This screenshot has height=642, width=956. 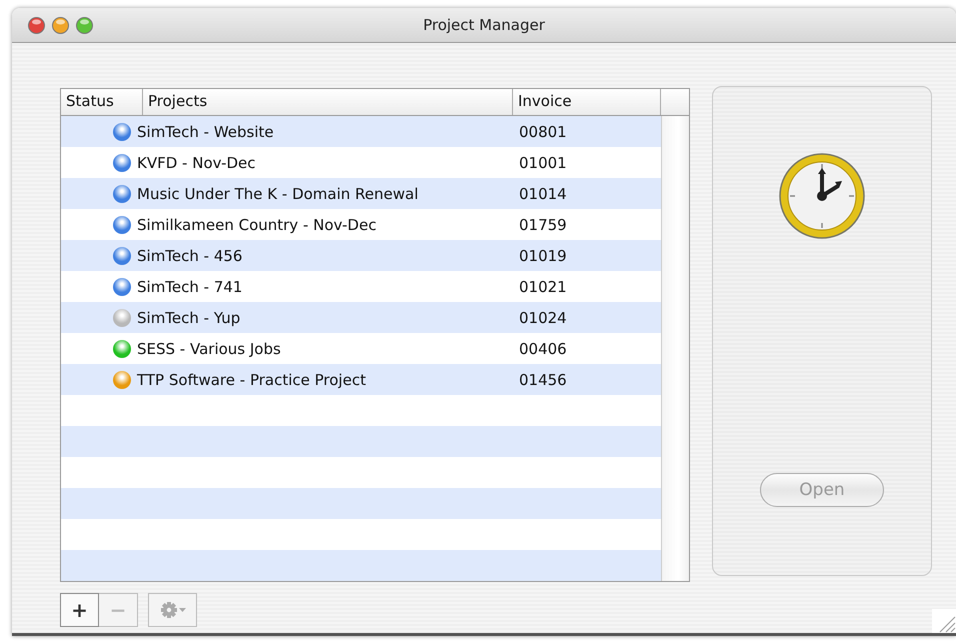 I want to click on table-row: Similkameen Country - Nov-Dec 01759, so click(x=361, y=224).